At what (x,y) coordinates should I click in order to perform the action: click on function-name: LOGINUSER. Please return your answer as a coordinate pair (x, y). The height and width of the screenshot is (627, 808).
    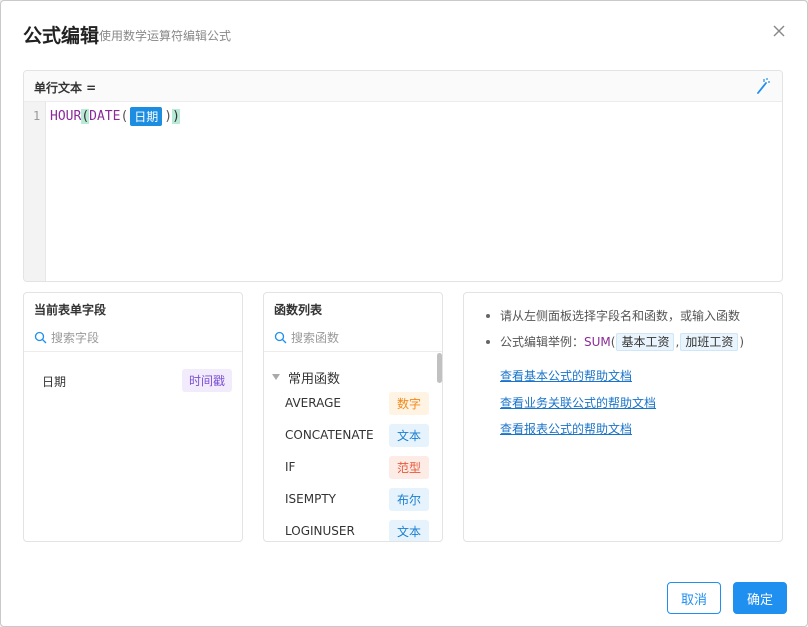
    Looking at the image, I should click on (320, 531).